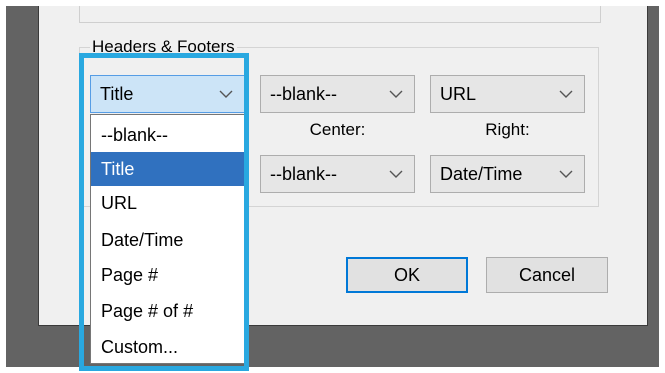 The width and height of the screenshot is (665, 373). I want to click on header-center-select: --blank--, so click(337, 94).